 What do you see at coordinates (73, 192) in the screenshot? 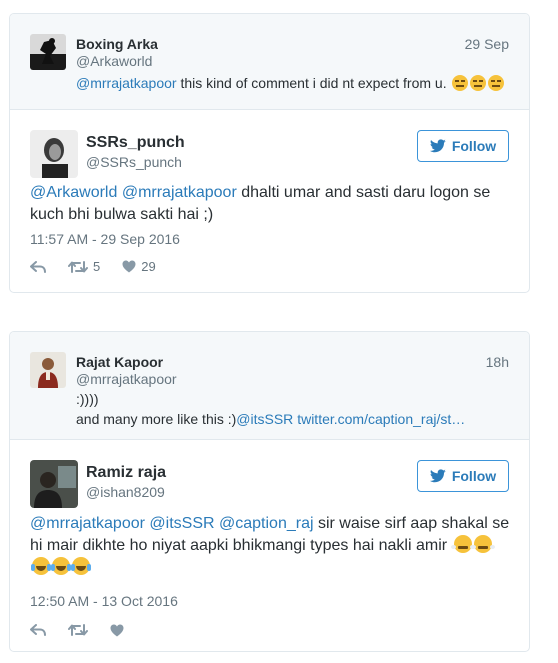
I see `mention-link: @Arkaworld` at bounding box center [73, 192].